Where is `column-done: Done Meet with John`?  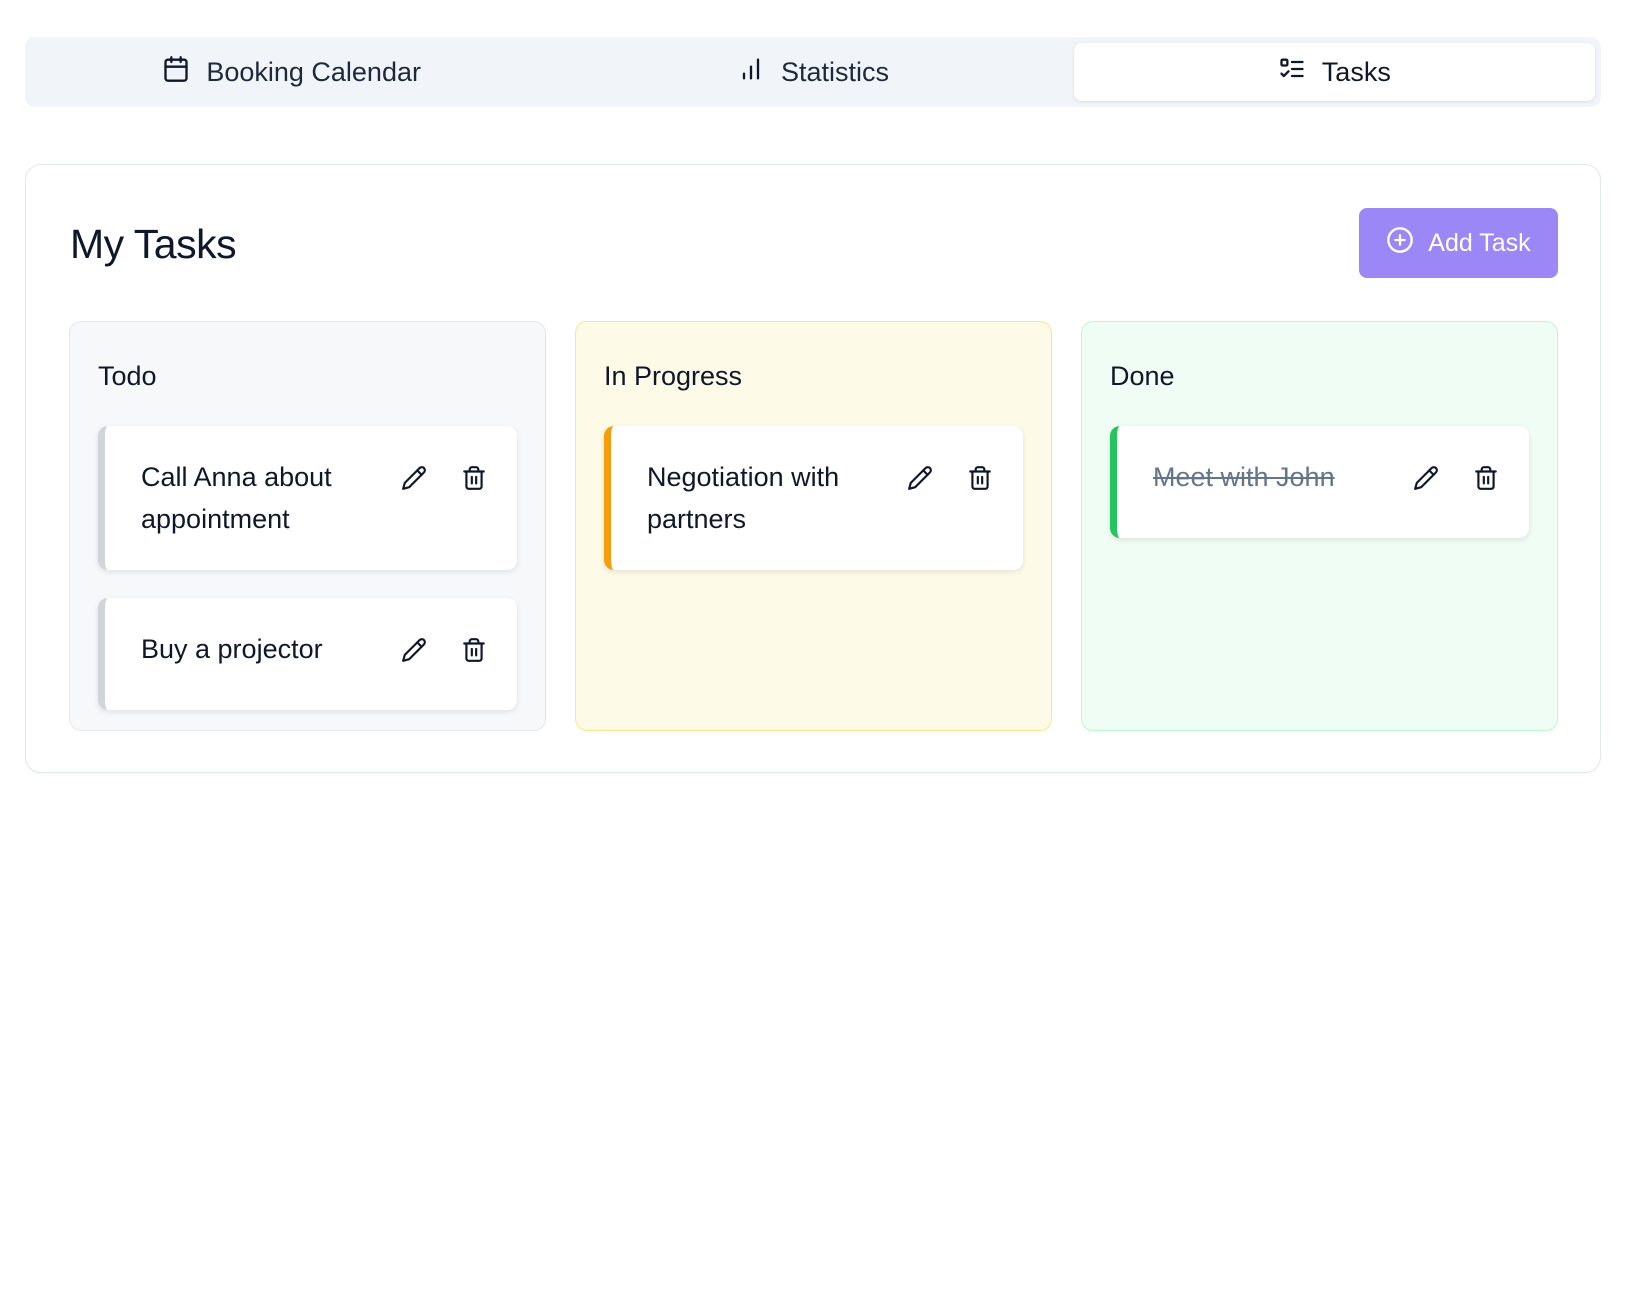 column-done: Done Meet with John is located at coordinates (1319, 526).